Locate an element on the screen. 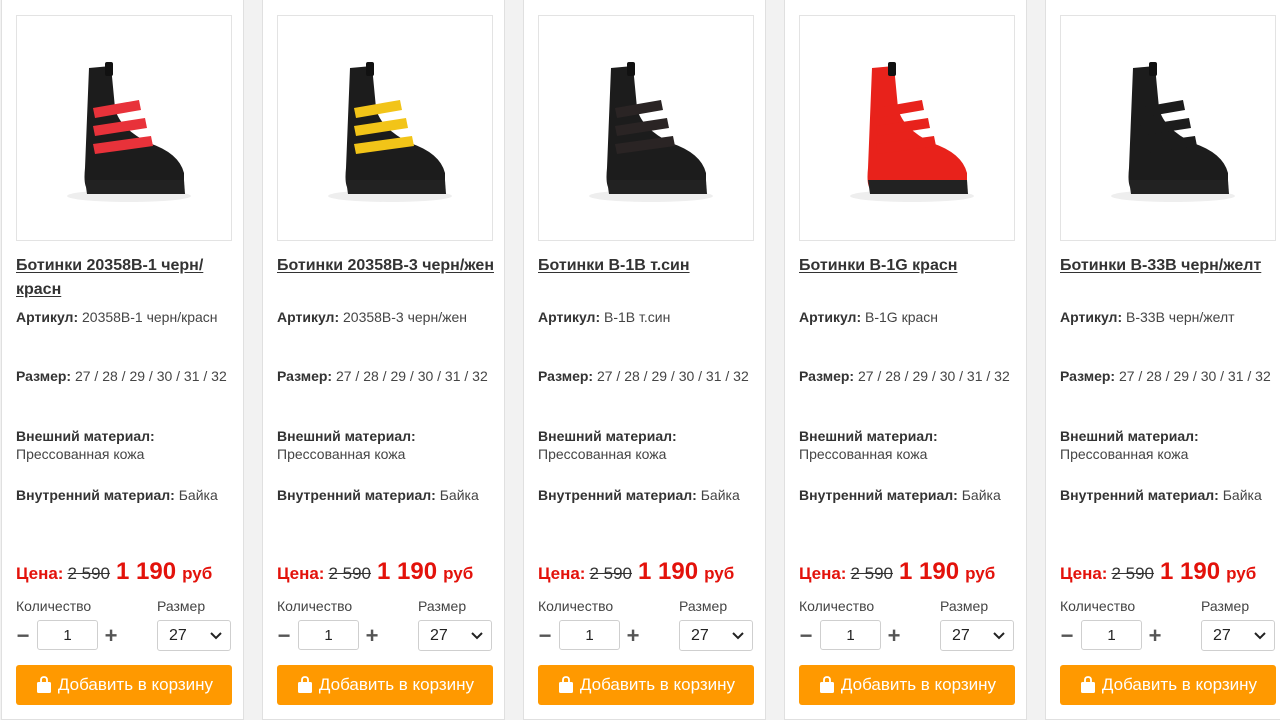 Image resolution: width=1280 pixels, height=720 pixels. product-title: Ботинки В-1G красн is located at coordinates (910, 266).